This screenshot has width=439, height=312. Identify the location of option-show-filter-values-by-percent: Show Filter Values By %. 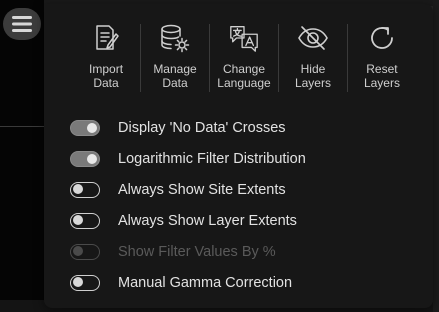
(240, 251).